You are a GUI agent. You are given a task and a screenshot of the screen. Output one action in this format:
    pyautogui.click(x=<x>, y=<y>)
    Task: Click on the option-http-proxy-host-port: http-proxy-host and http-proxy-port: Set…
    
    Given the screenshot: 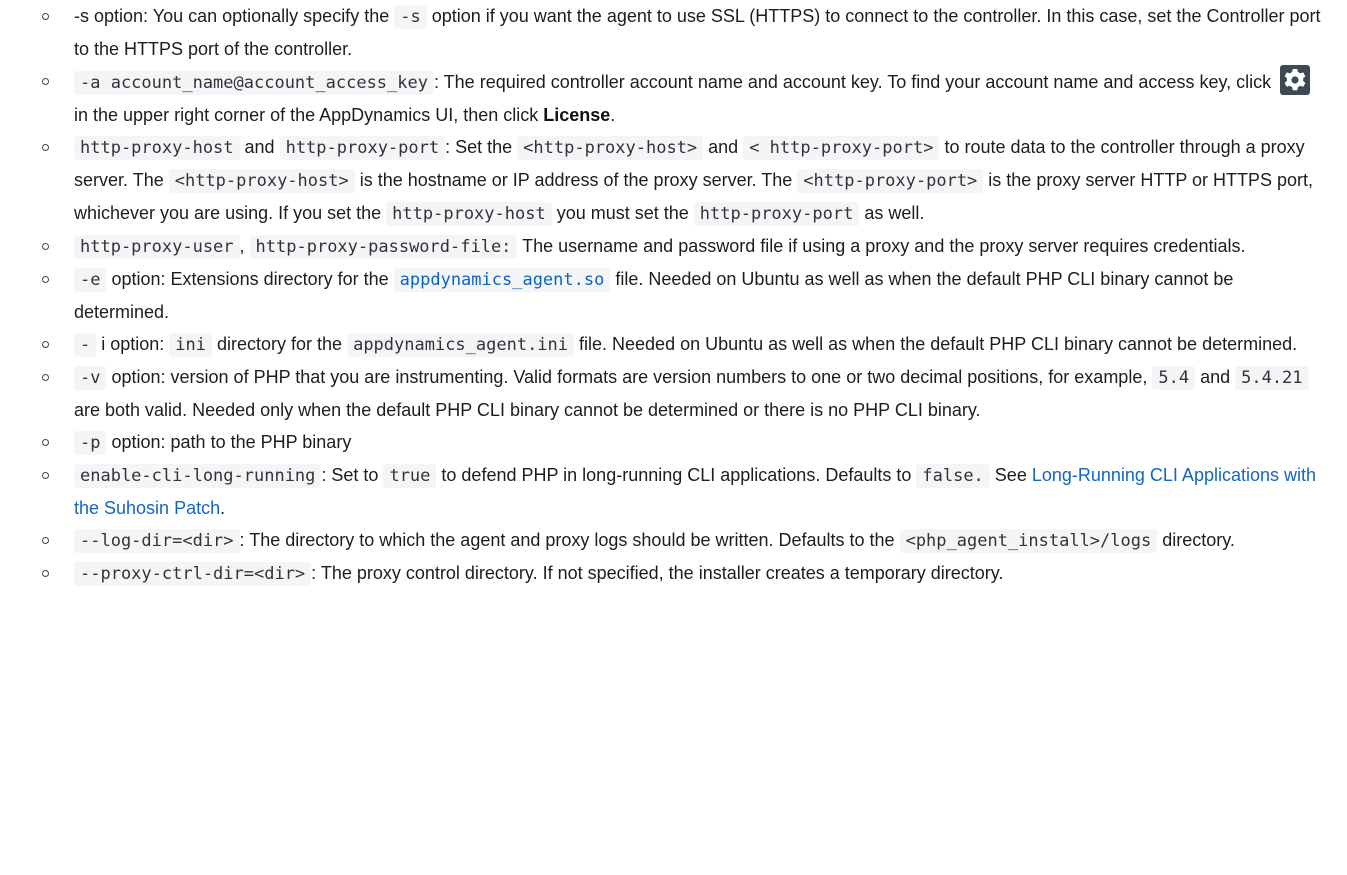 What is the action you would take?
    pyautogui.click(x=682, y=180)
    